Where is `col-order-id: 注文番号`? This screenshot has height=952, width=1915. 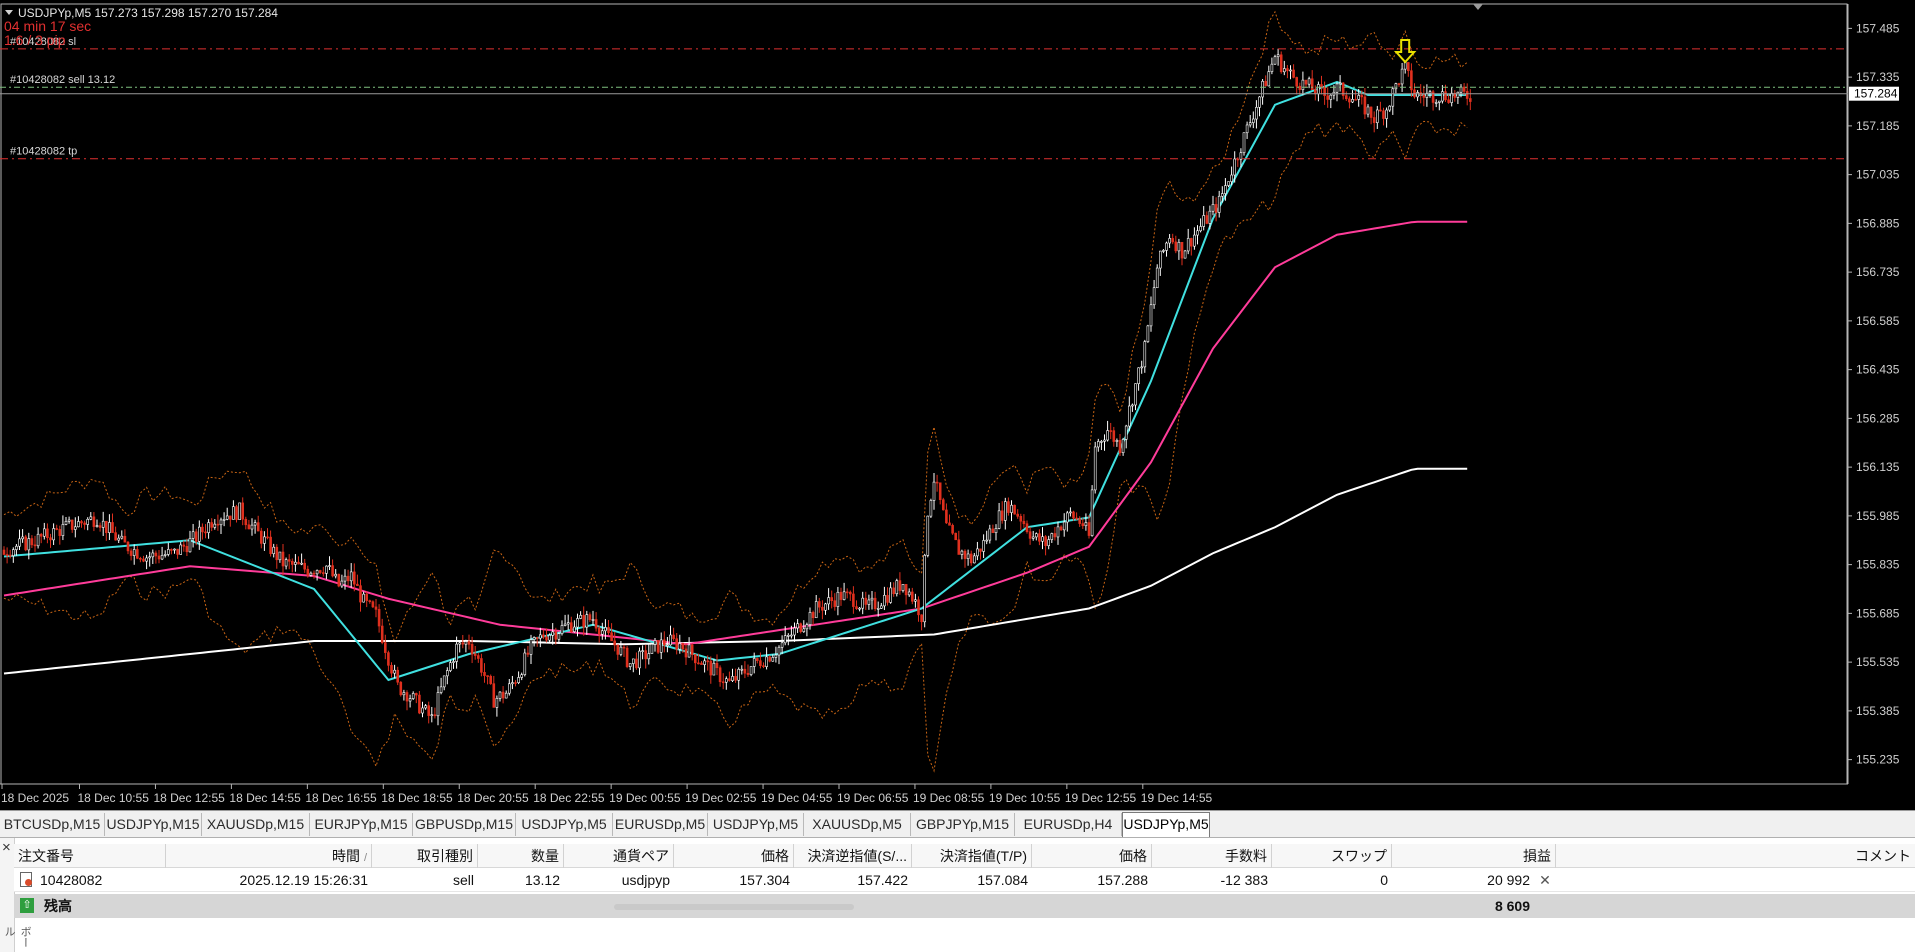
col-order-id: 注文番号 is located at coordinates (90, 856).